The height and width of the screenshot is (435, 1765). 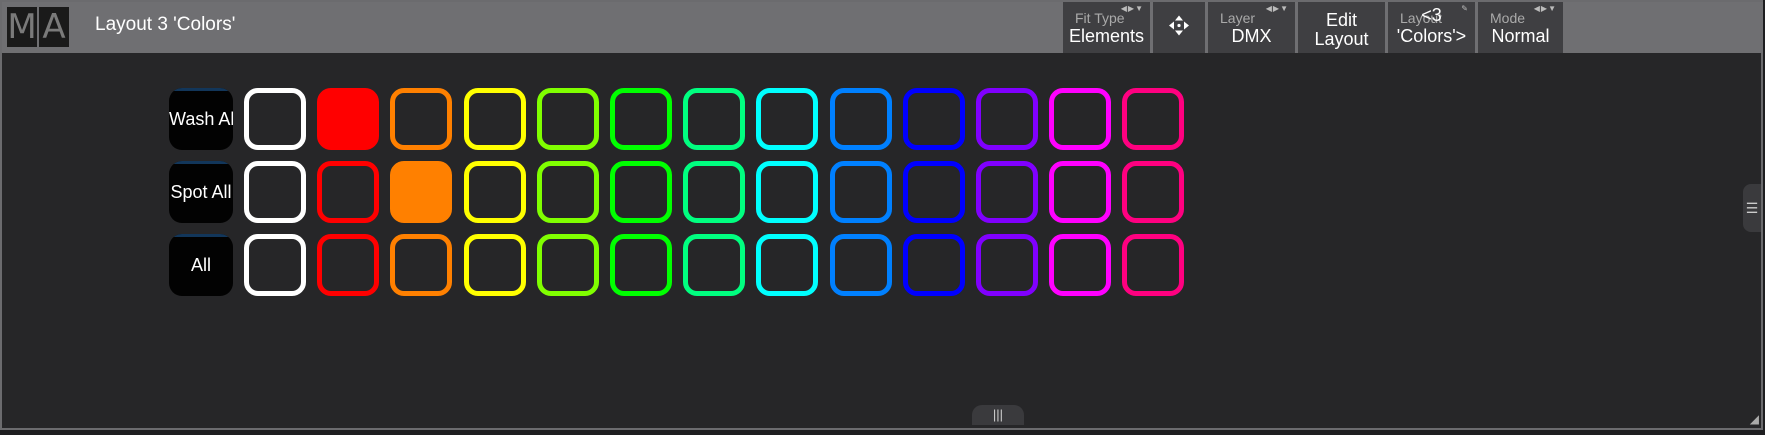 I want to click on move-button, so click(x=1179, y=27).